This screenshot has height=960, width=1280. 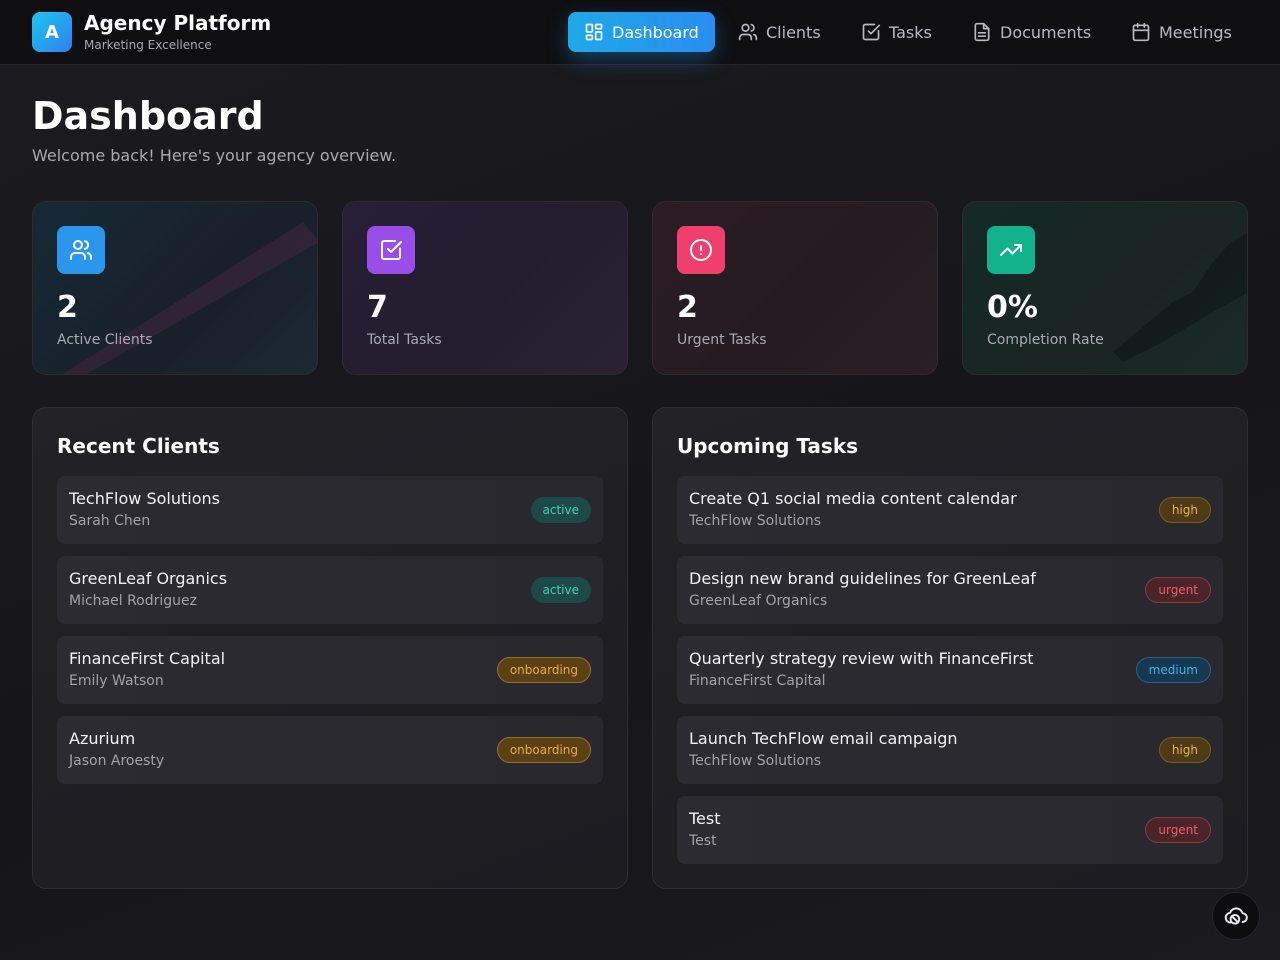 What do you see at coordinates (175, 288) in the screenshot?
I see `stat-card-active-clients: 2 Active Clients` at bounding box center [175, 288].